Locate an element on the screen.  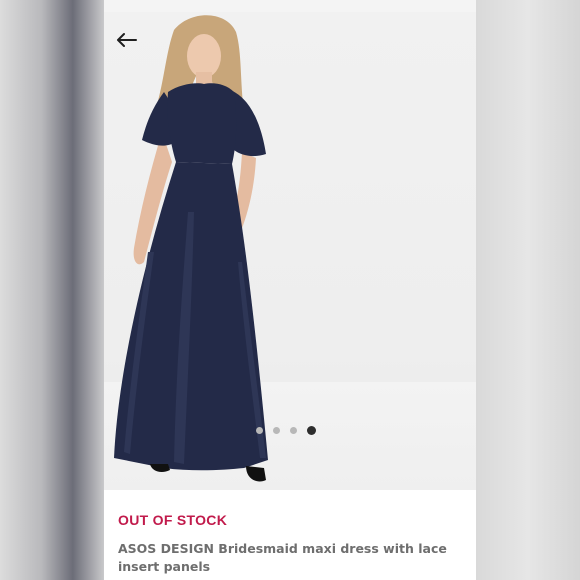
status-strip is located at coordinates (290, 6).